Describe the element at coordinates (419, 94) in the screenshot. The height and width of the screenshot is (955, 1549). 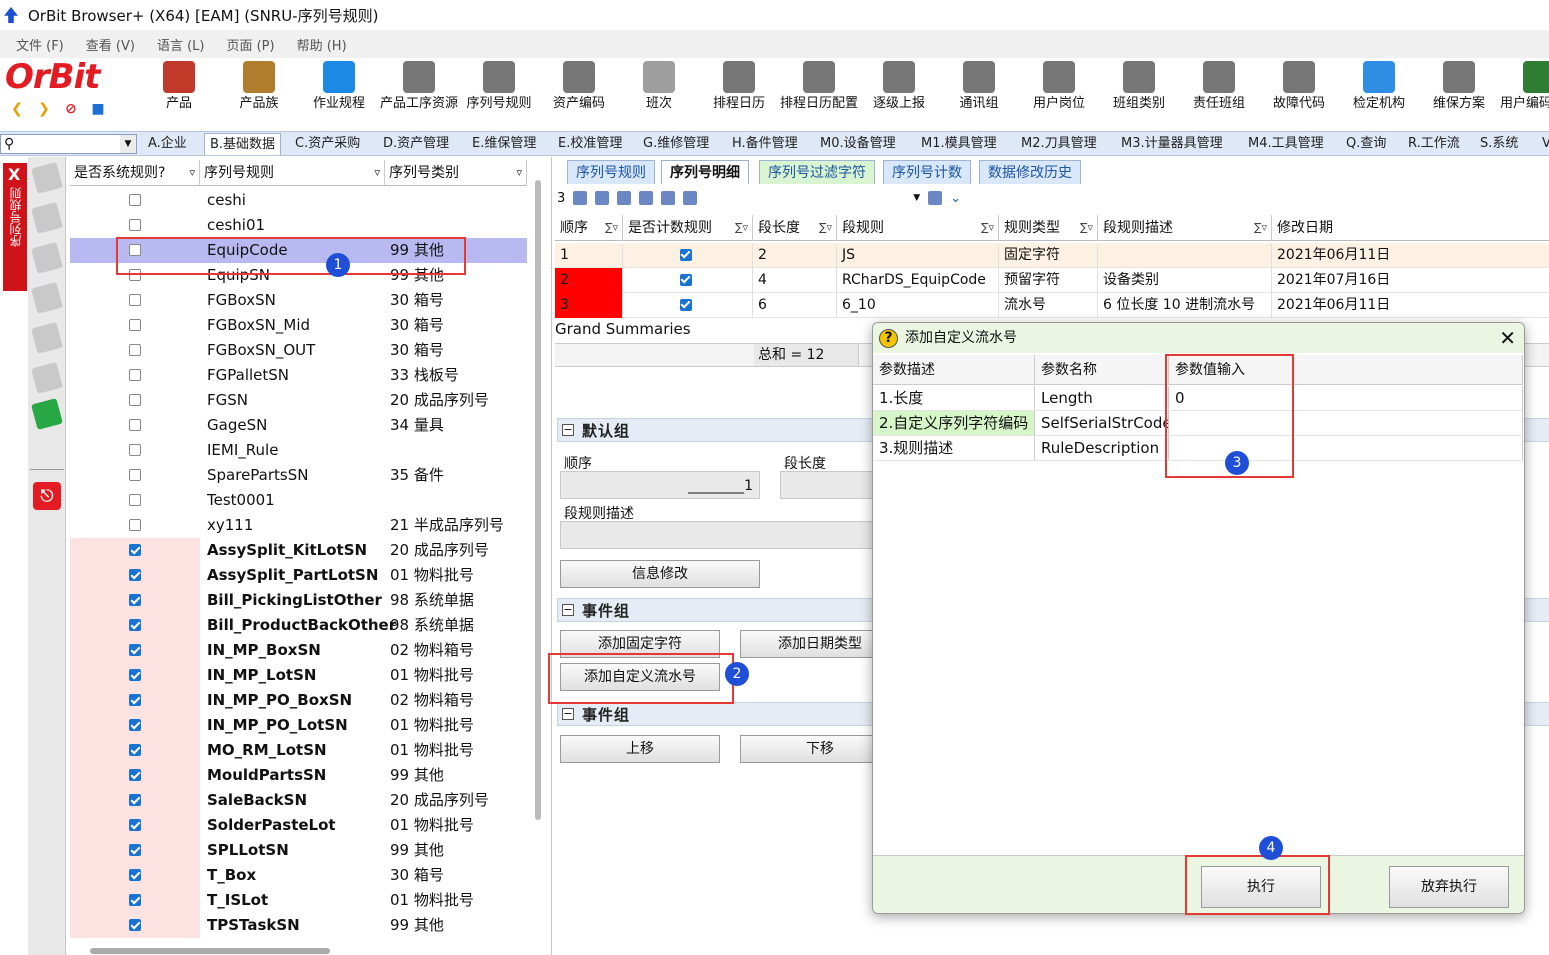
I see `toolbar-button-3: 产品工序资源` at that location.